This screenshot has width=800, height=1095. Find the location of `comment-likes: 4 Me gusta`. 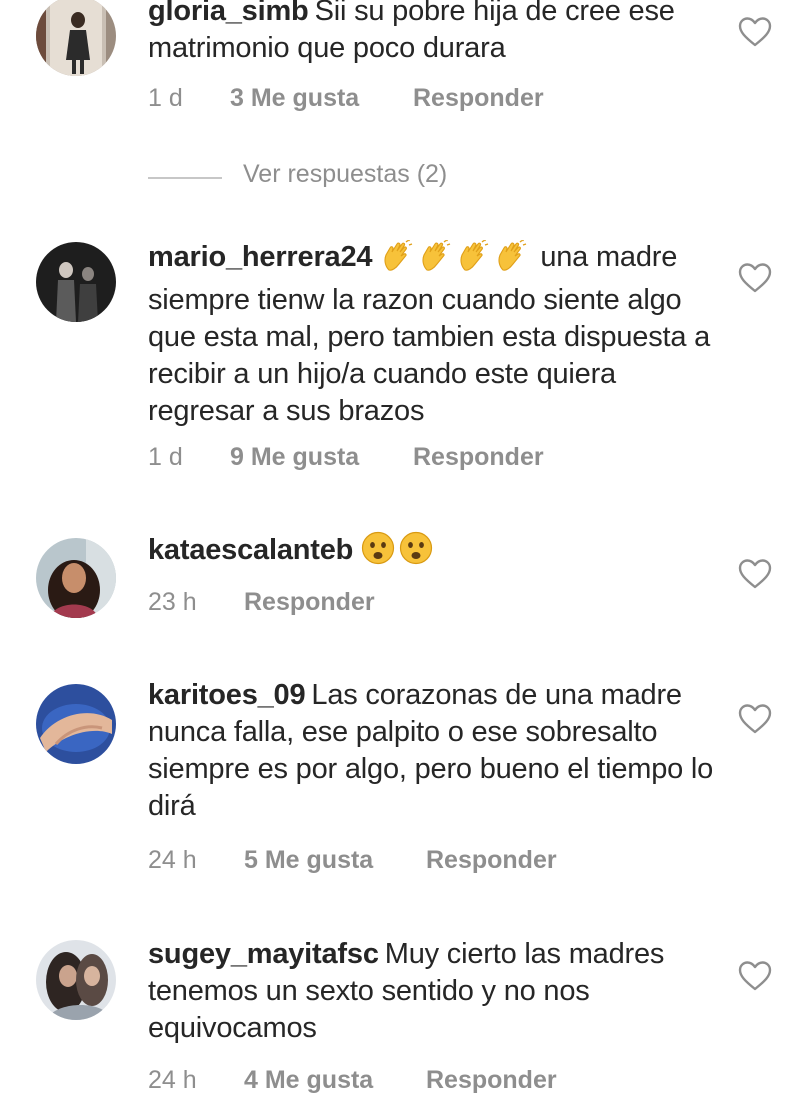

comment-likes: 4 Me gusta is located at coordinates (308, 1080).